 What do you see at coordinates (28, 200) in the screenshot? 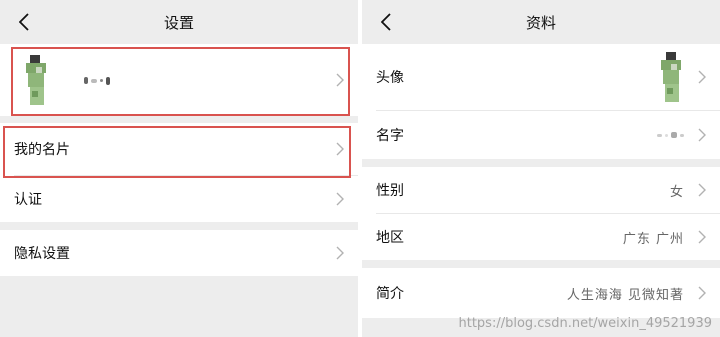
I see `auth-label: 认证` at bounding box center [28, 200].